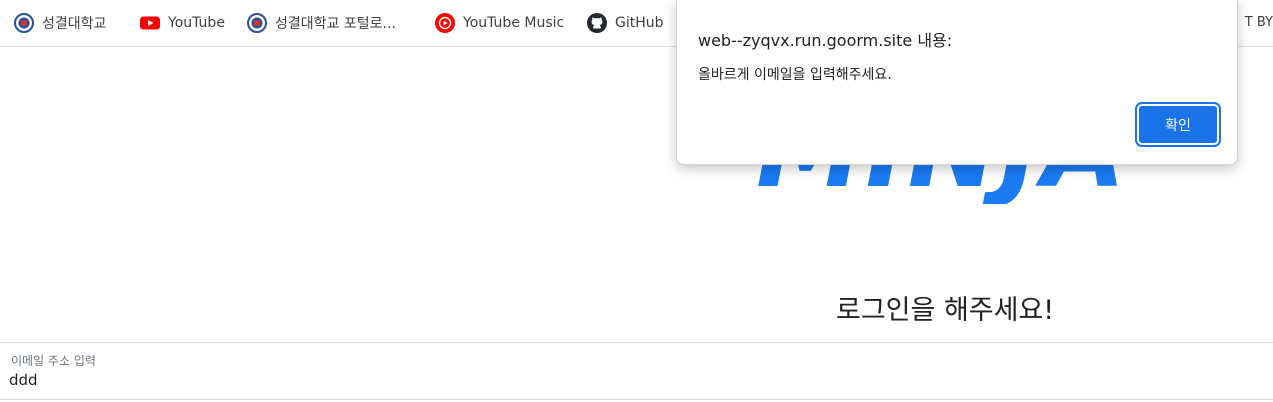 This screenshot has width=1273, height=402. Describe the element at coordinates (597, 23) in the screenshot. I see `github-icon` at that location.